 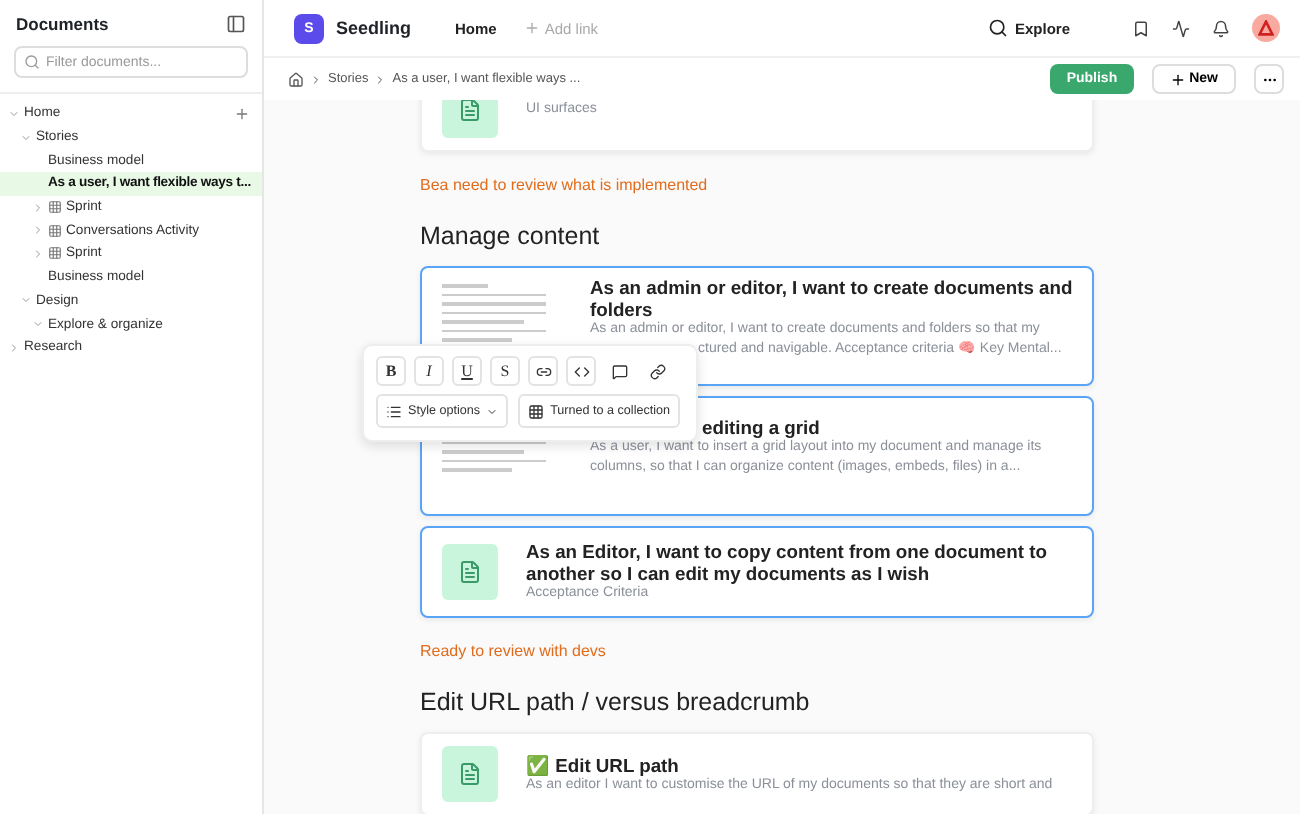 What do you see at coordinates (616, 702) in the screenshot?
I see `section-heading: Edit URL path / versus breadcrumb` at bounding box center [616, 702].